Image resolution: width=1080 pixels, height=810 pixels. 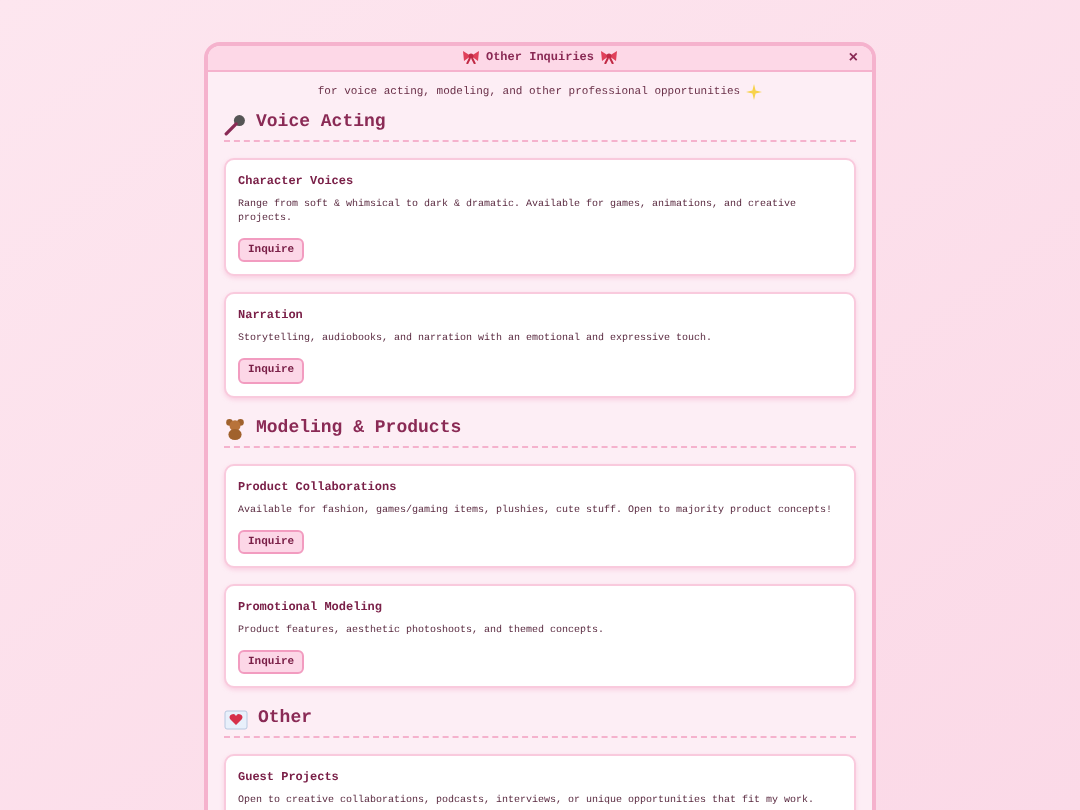 I want to click on sparkle-icon, so click(x=754, y=91).